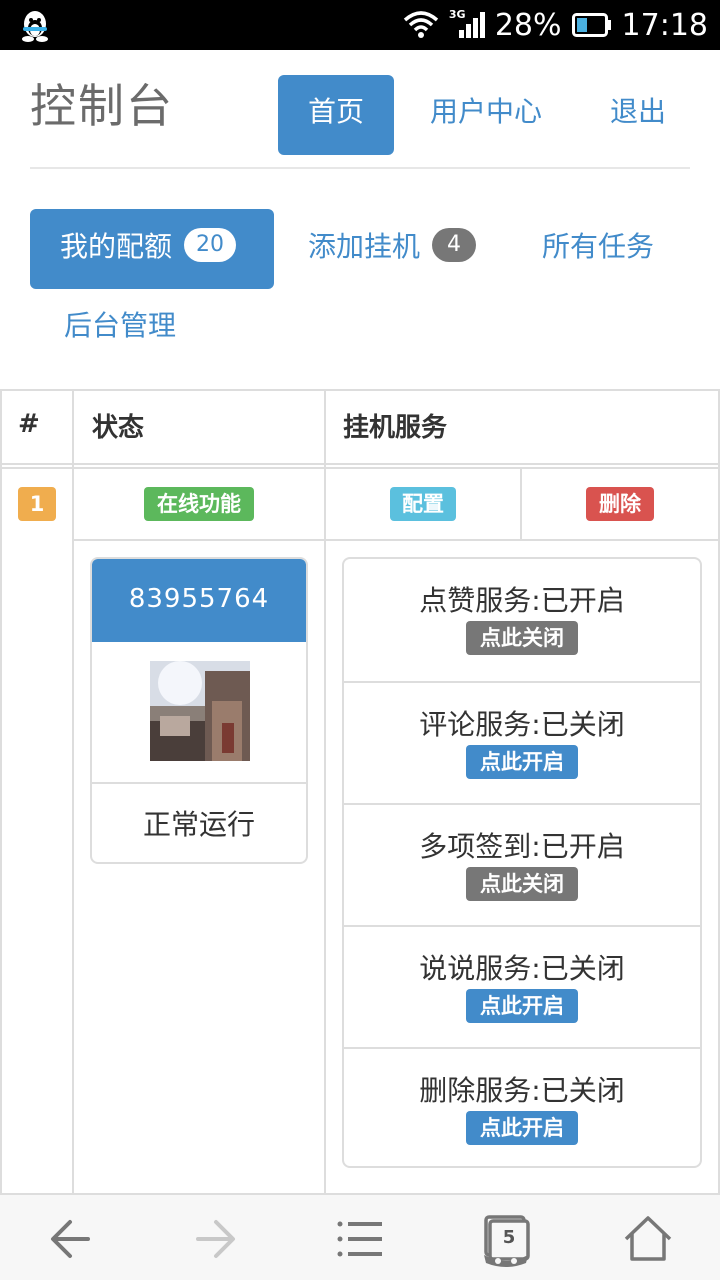 The image size is (720, 1280). I want to click on tab-my-quota-label: 我的配额, so click(116, 246).